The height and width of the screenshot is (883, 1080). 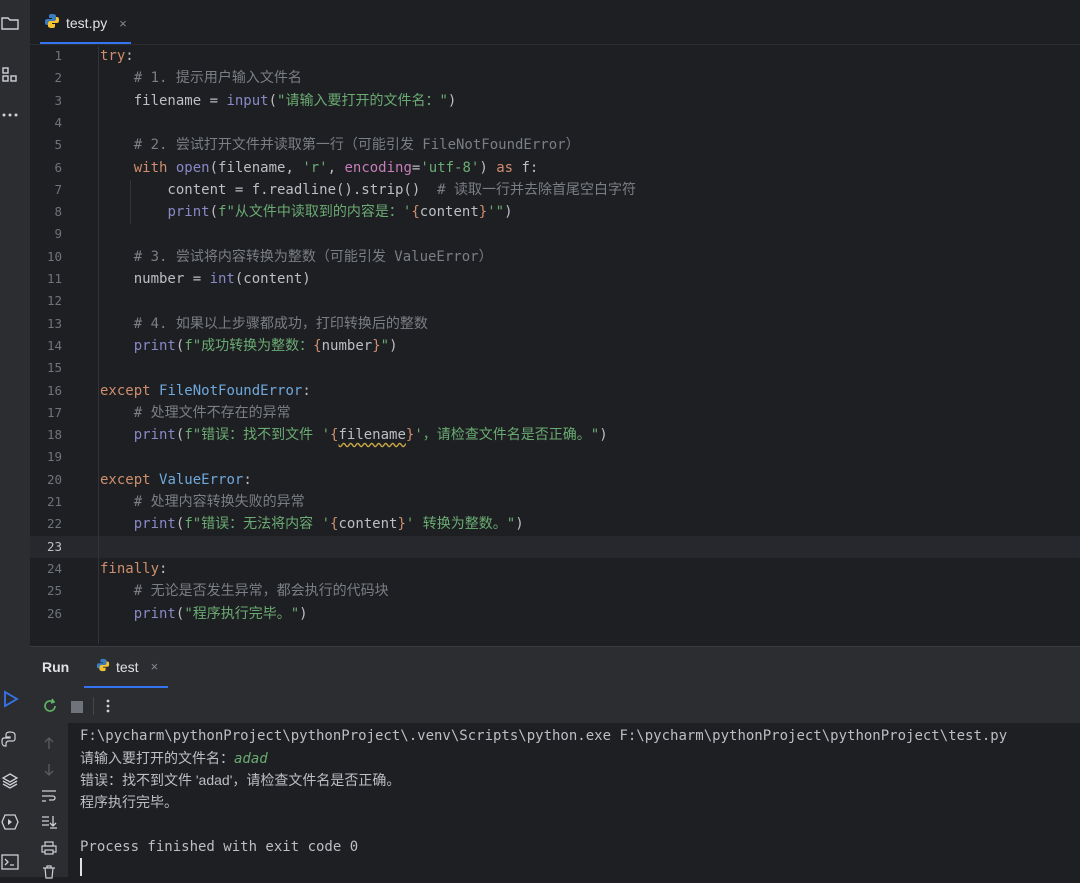 What do you see at coordinates (555, 524) in the screenshot?
I see `code-line: 22 print(f"错误：无法将内容 '{content}' 转换为整数。")` at bounding box center [555, 524].